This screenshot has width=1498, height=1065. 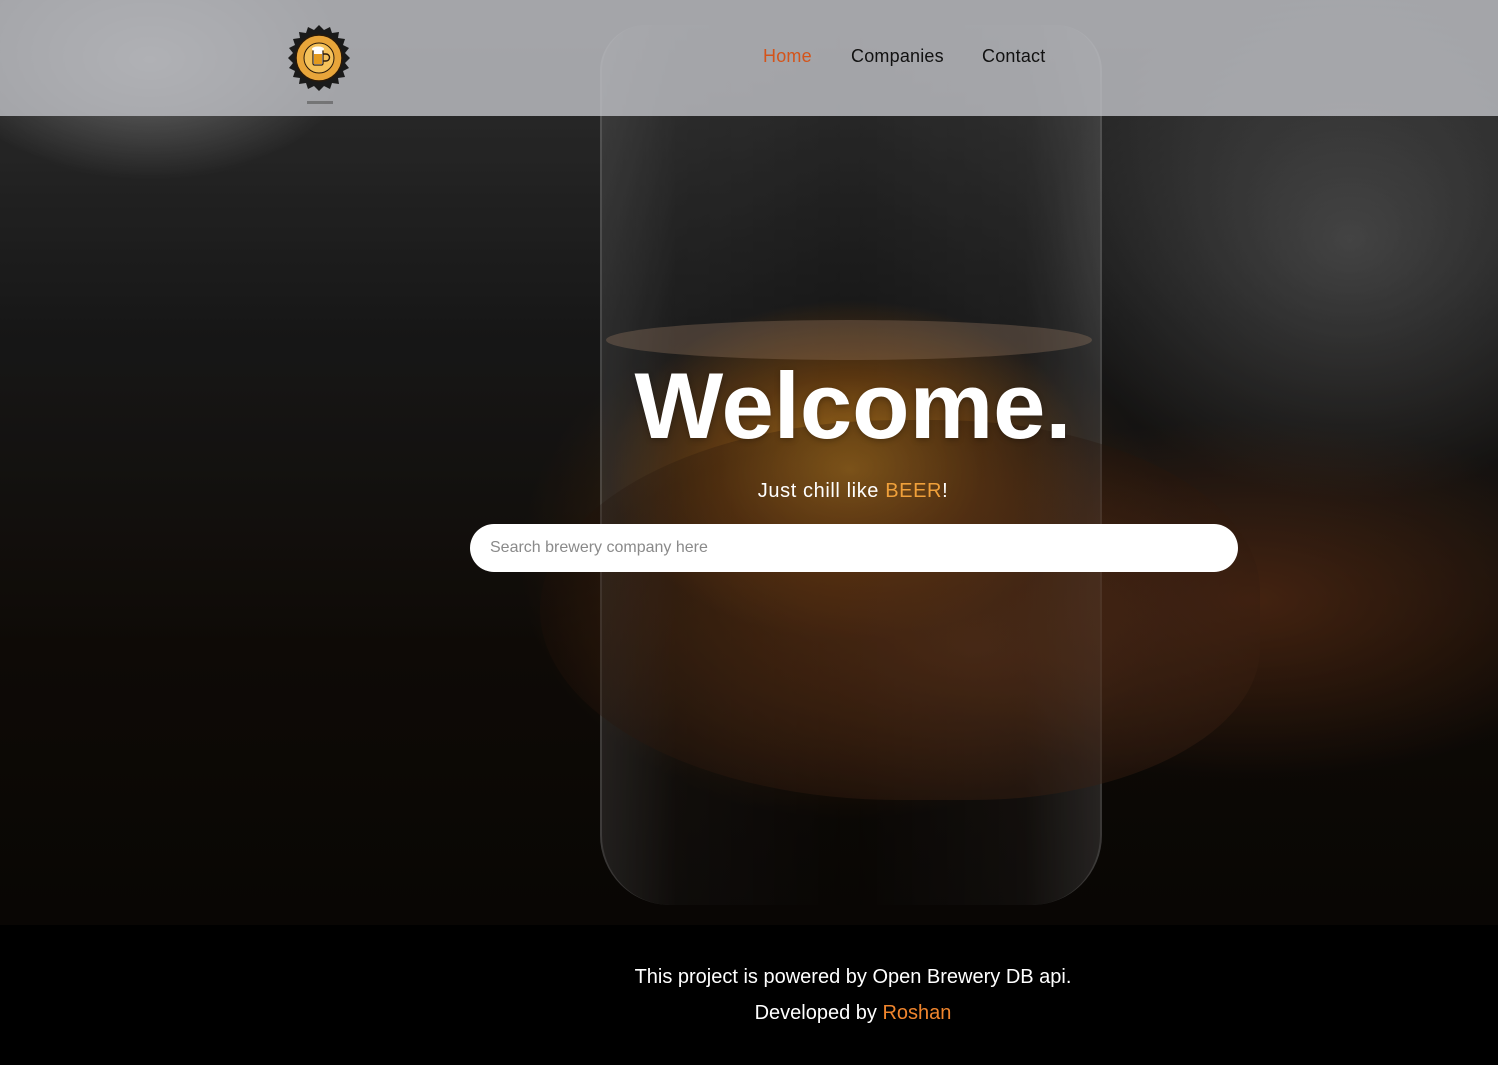 I want to click on nav-link-companies: Companies, so click(x=897, y=56).